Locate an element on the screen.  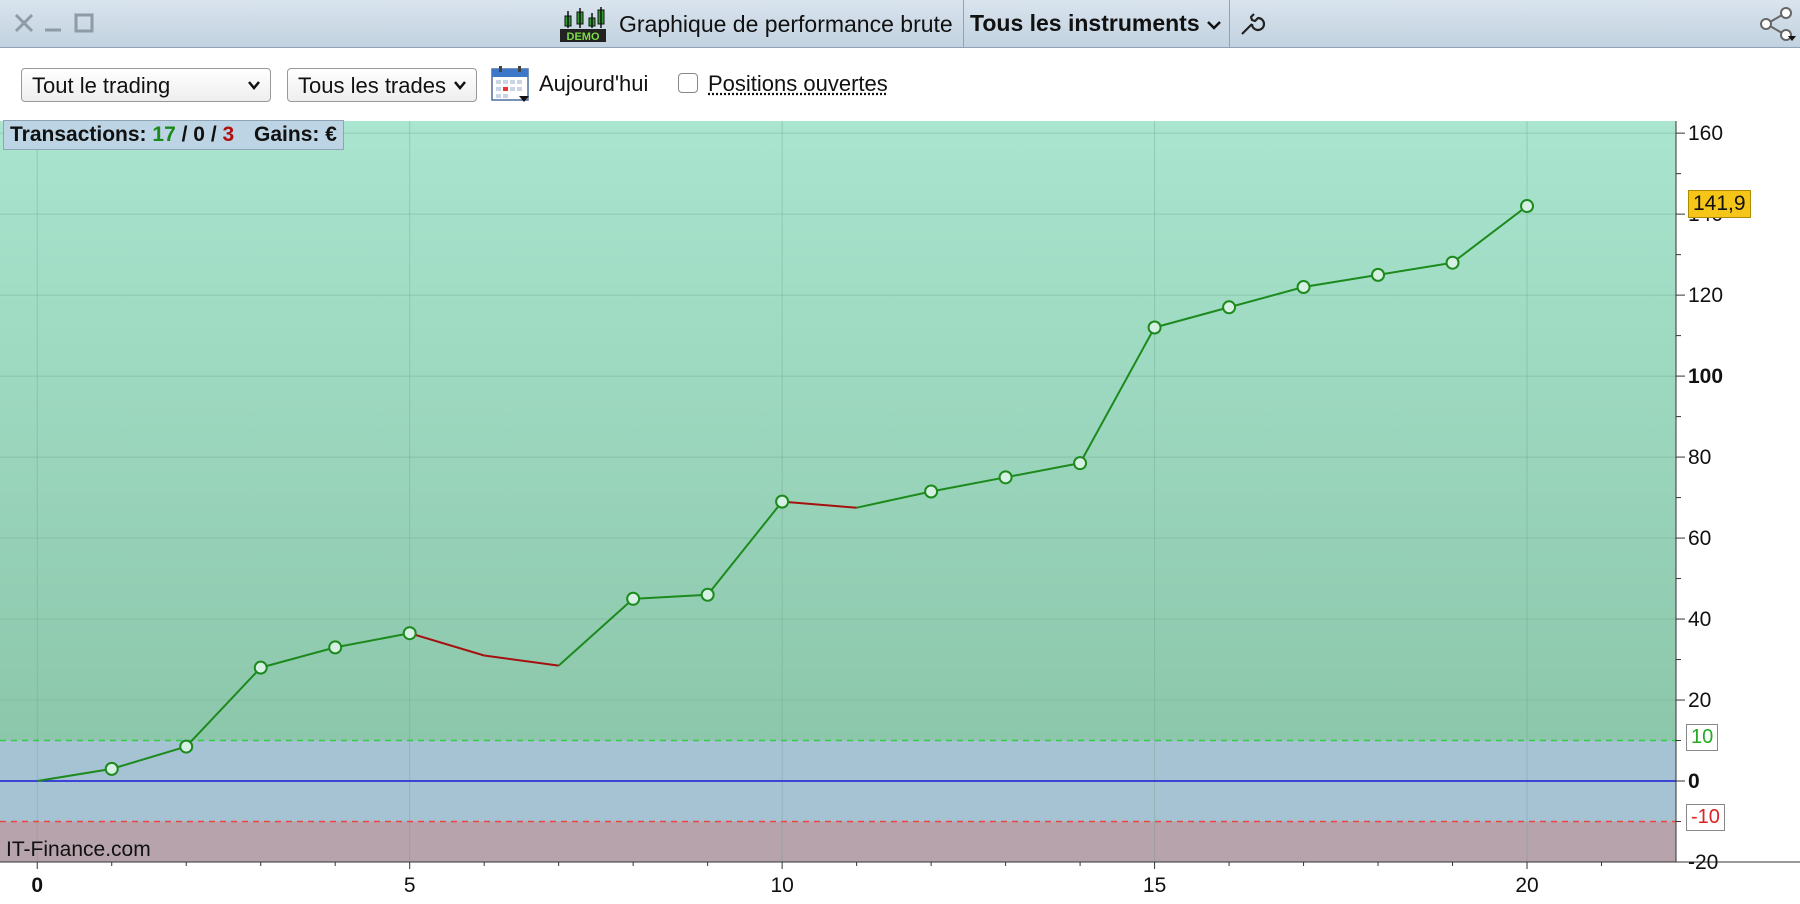
x-tick-label: 0 is located at coordinates (37, 885).